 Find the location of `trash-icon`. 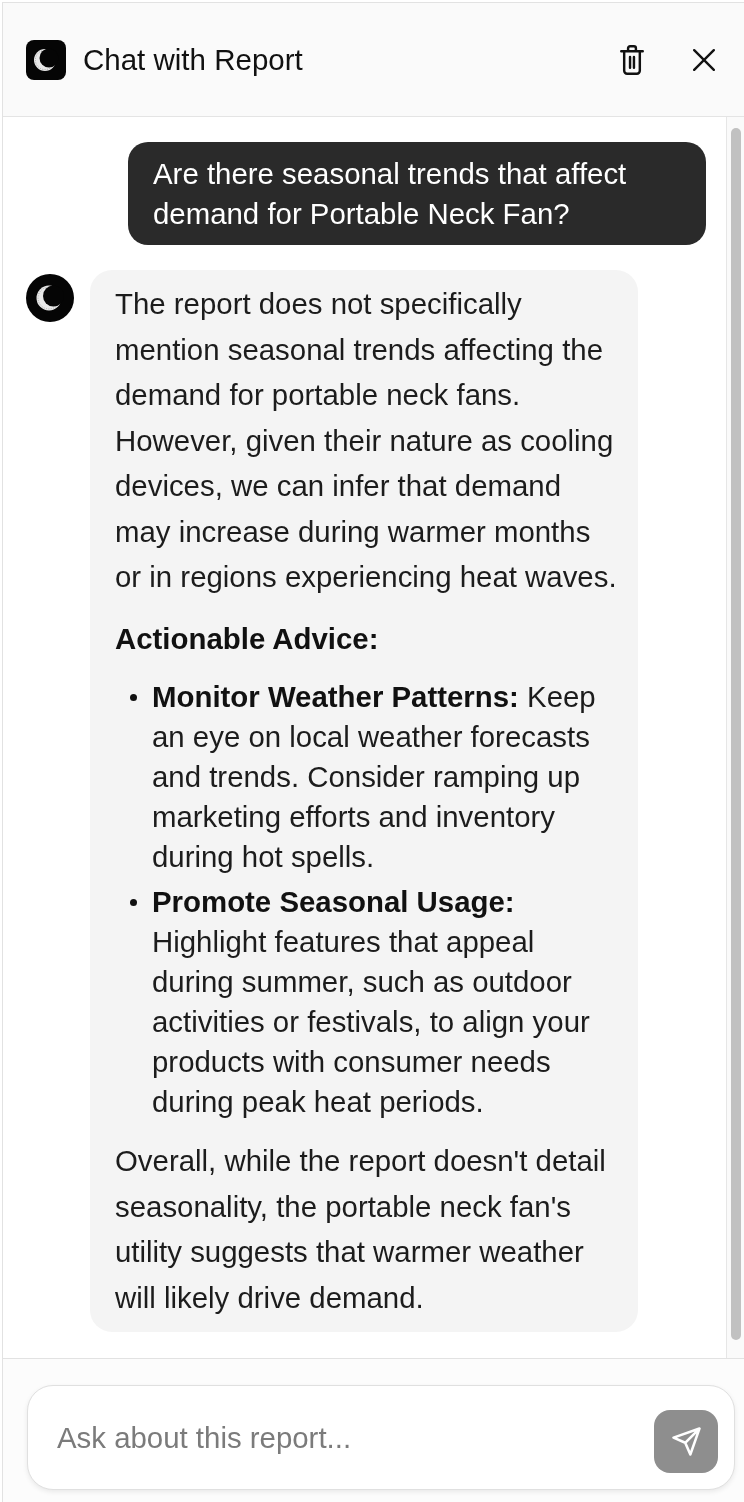

trash-icon is located at coordinates (632, 59).